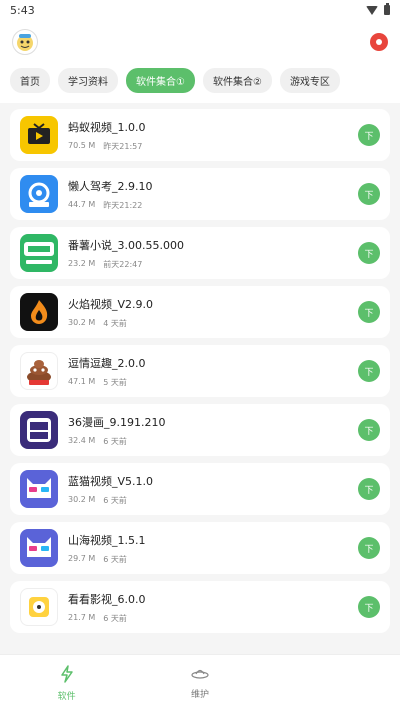  What do you see at coordinates (39, 489) in the screenshot?
I see `blue-cat-icon` at bounding box center [39, 489].